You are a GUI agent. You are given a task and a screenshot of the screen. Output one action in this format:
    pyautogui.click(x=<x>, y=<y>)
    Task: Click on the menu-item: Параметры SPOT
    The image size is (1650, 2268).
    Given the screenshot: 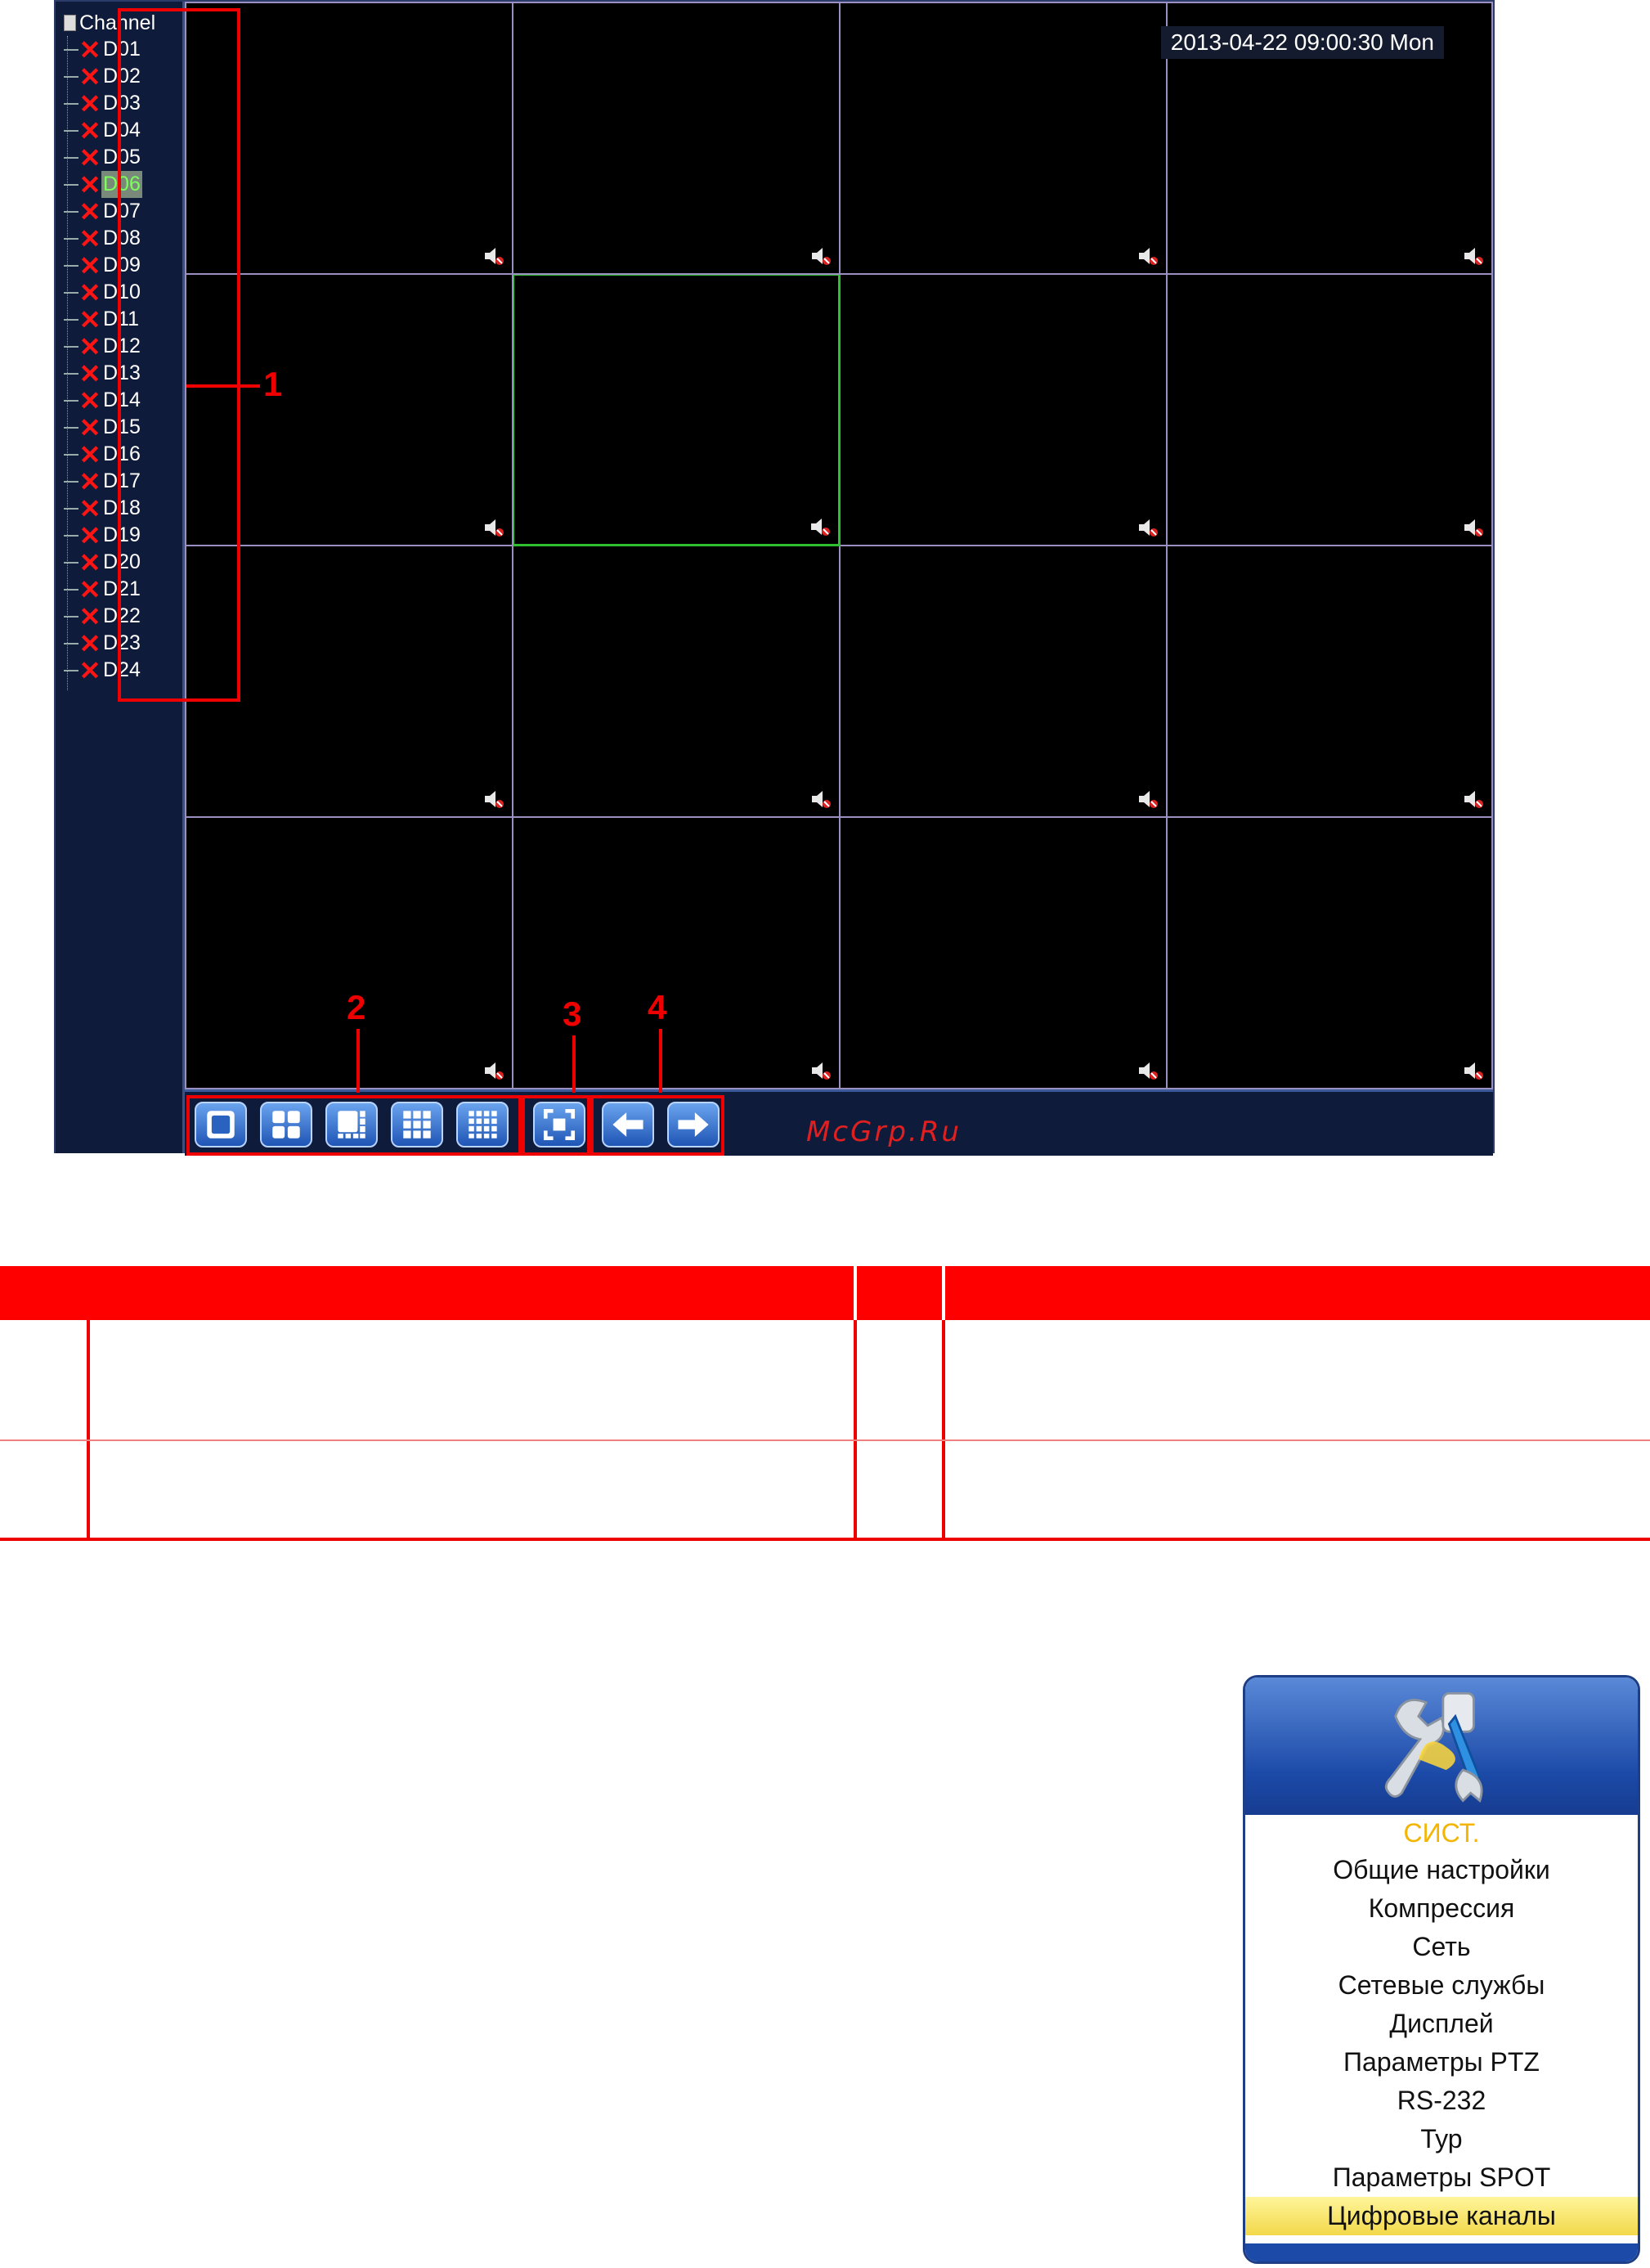 What is the action you would take?
    pyautogui.click(x=1441, y=2177)
    